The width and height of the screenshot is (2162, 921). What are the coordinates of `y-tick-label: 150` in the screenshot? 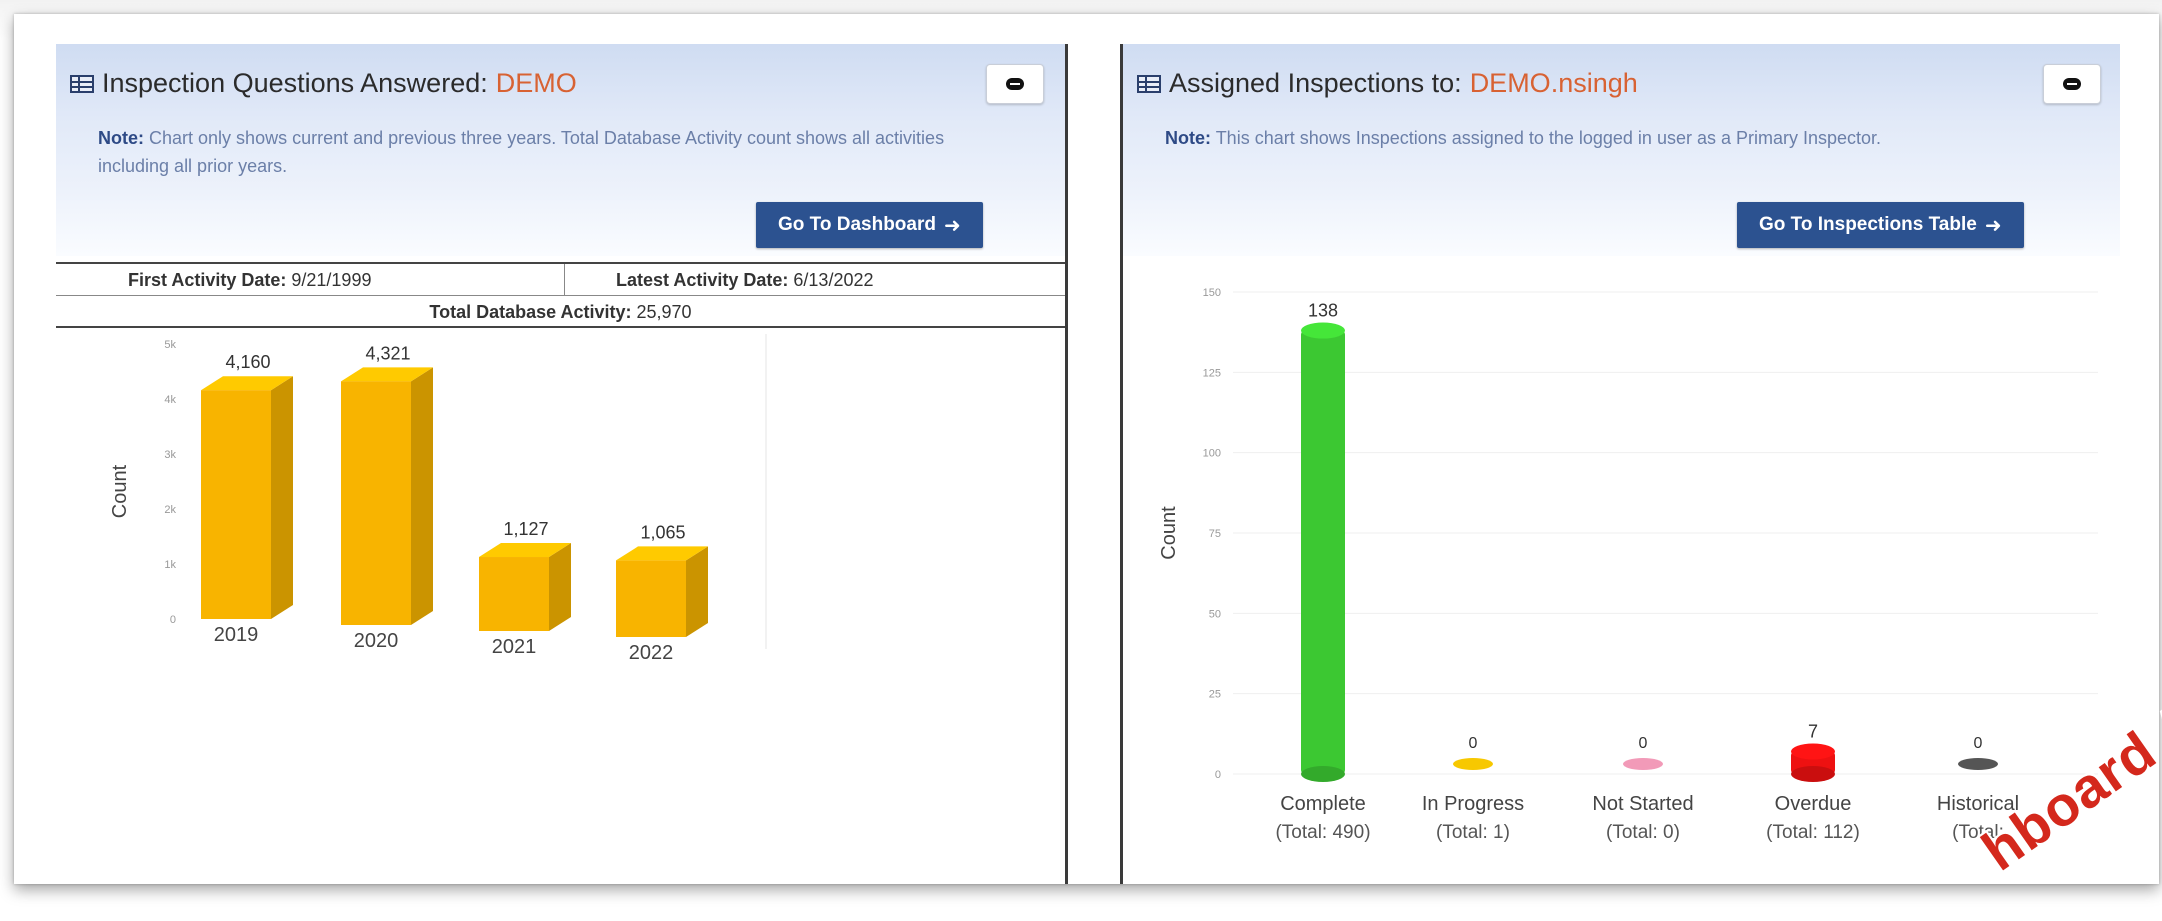 It's located at (1212, 293).